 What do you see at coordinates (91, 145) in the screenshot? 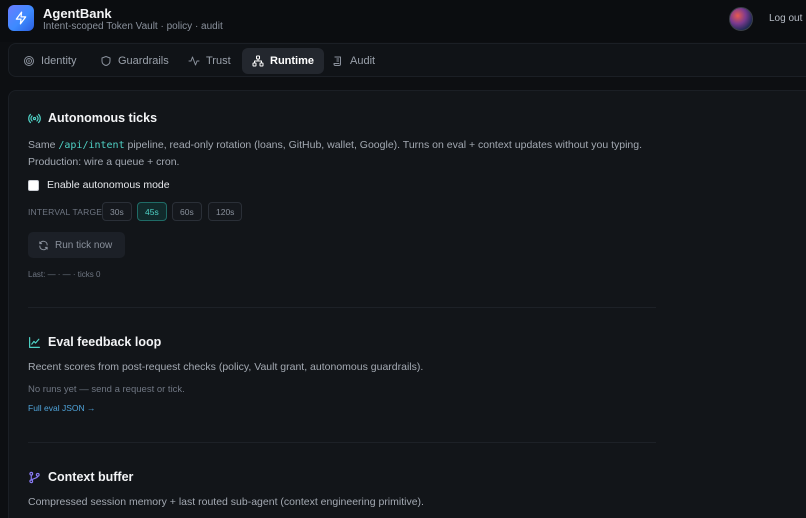
I see `api-endpoint-code: /api/intent` at bounding box center [91, 145].